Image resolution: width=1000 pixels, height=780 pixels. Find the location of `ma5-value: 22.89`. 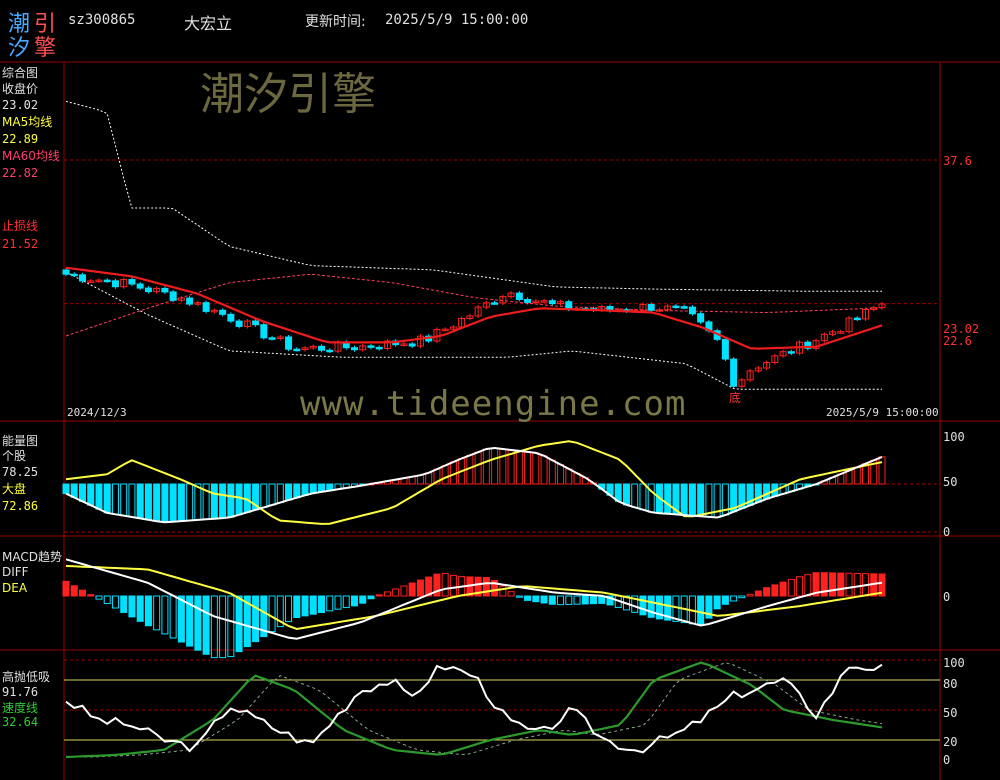

ma5-value: 22.89 is located at coordinates (20, 139).